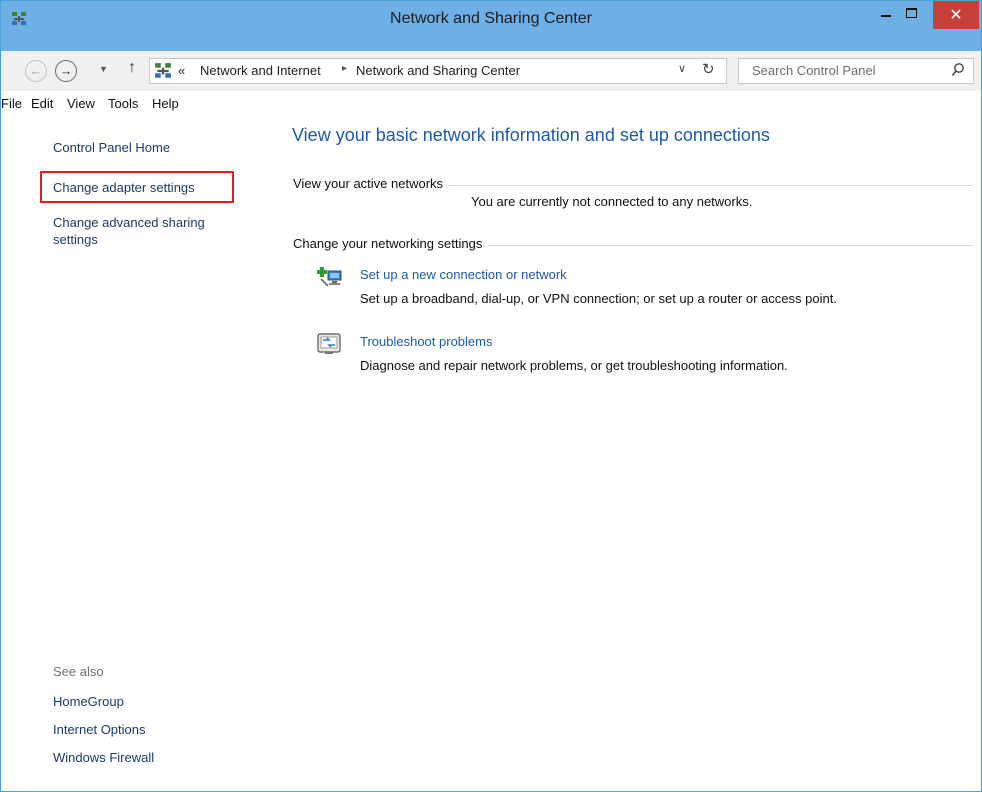 The height and width of the screenshot is (792, 982). I want to click on search-input, so click(845, 70).